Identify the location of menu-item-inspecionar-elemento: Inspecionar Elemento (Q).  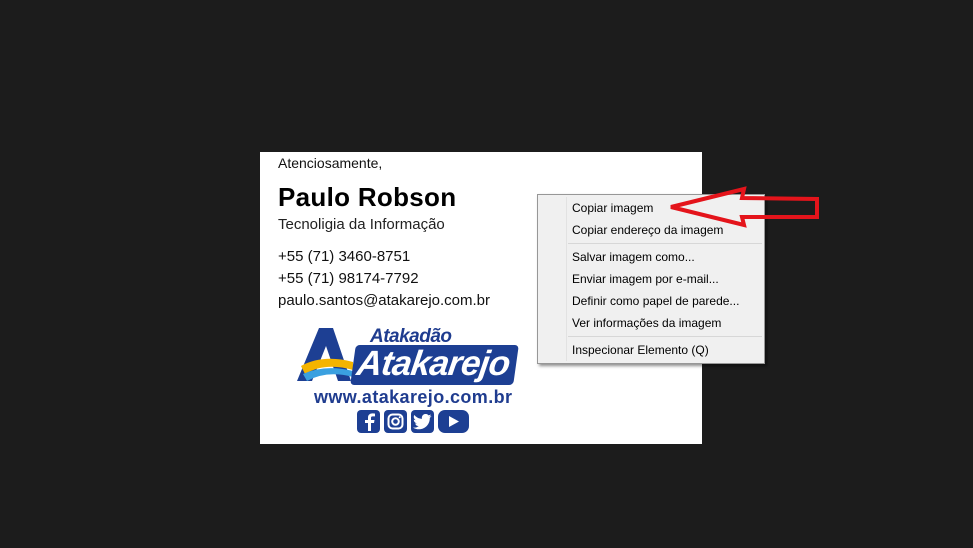
(651, 350).